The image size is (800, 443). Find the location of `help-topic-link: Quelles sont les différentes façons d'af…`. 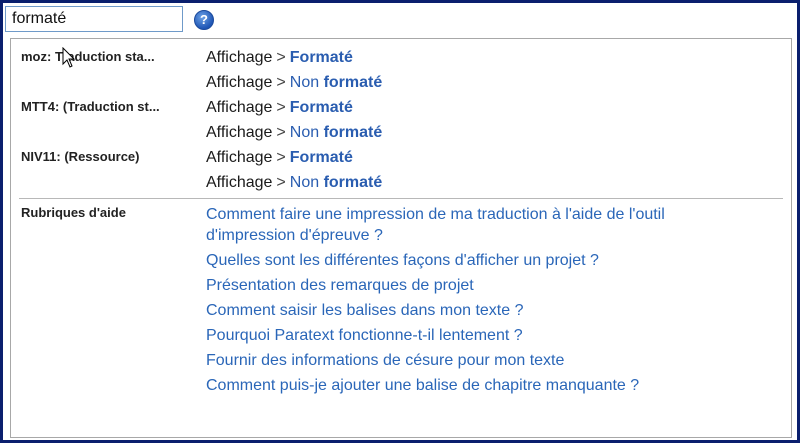

help-topic-link: Quelles sont les différentes façons d'af… is located at coordinates (402, 260).